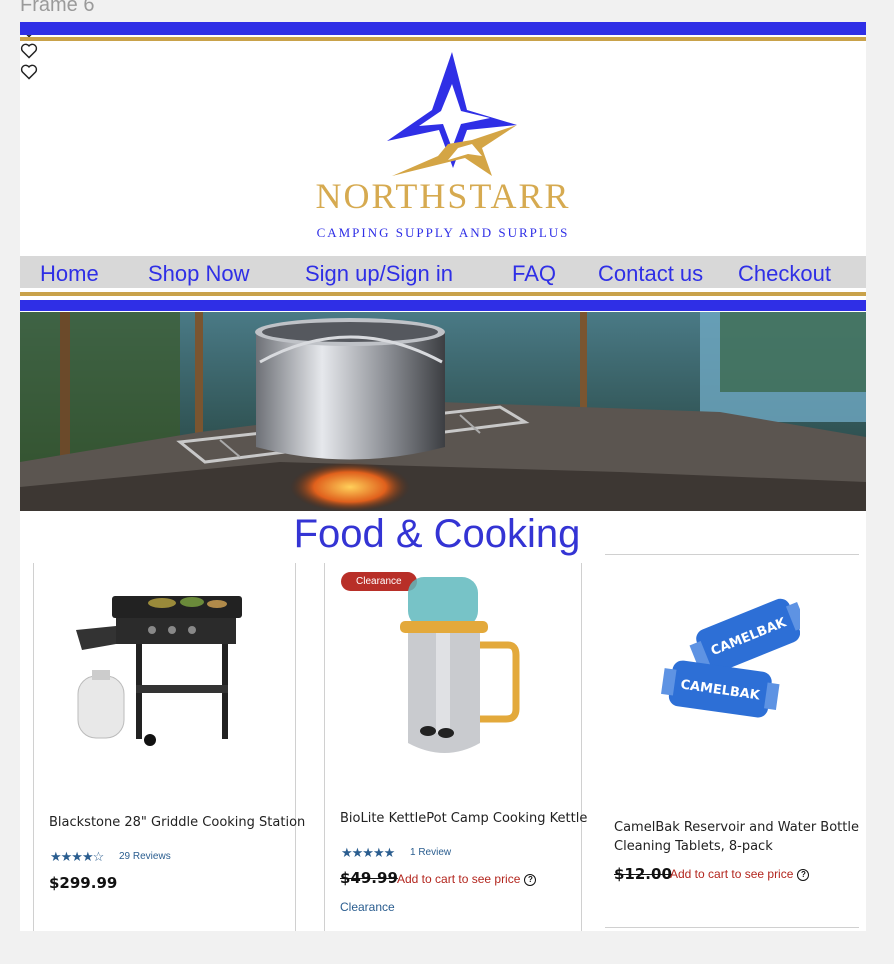  What do you see at coordinates (443, 39) in the screenshot?
I see `top-gold-stripe` at bounding box center [443, 39].